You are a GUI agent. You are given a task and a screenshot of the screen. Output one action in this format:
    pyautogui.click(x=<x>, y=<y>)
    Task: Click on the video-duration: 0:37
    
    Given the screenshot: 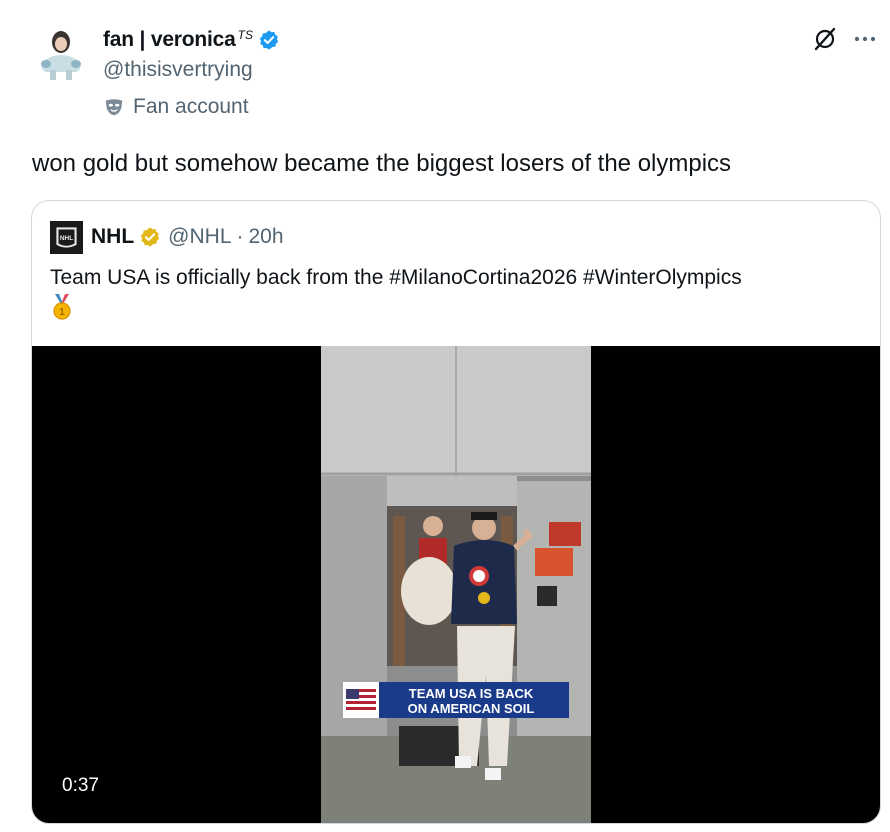 What is the action you would take?
    pyautogui.click(x=80, y=786)
    